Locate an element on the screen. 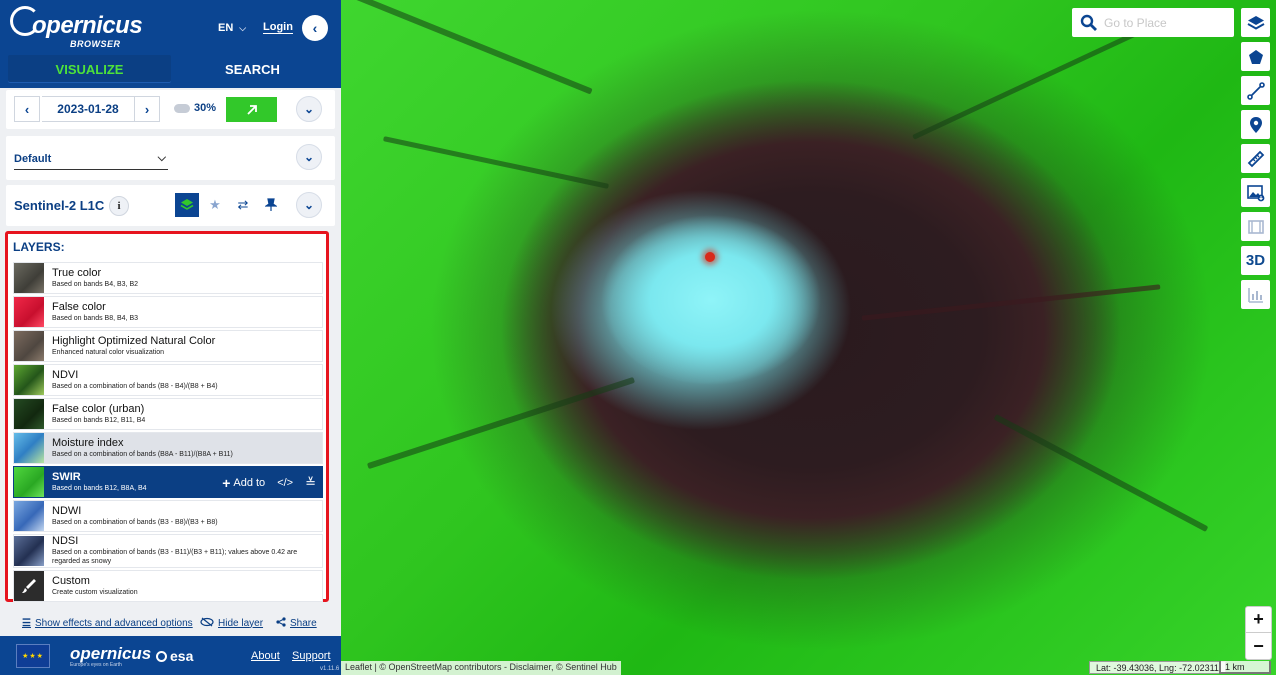 This screenshot has width=1276, height=675. next-date-button: › is located at coordinates (147, 109).